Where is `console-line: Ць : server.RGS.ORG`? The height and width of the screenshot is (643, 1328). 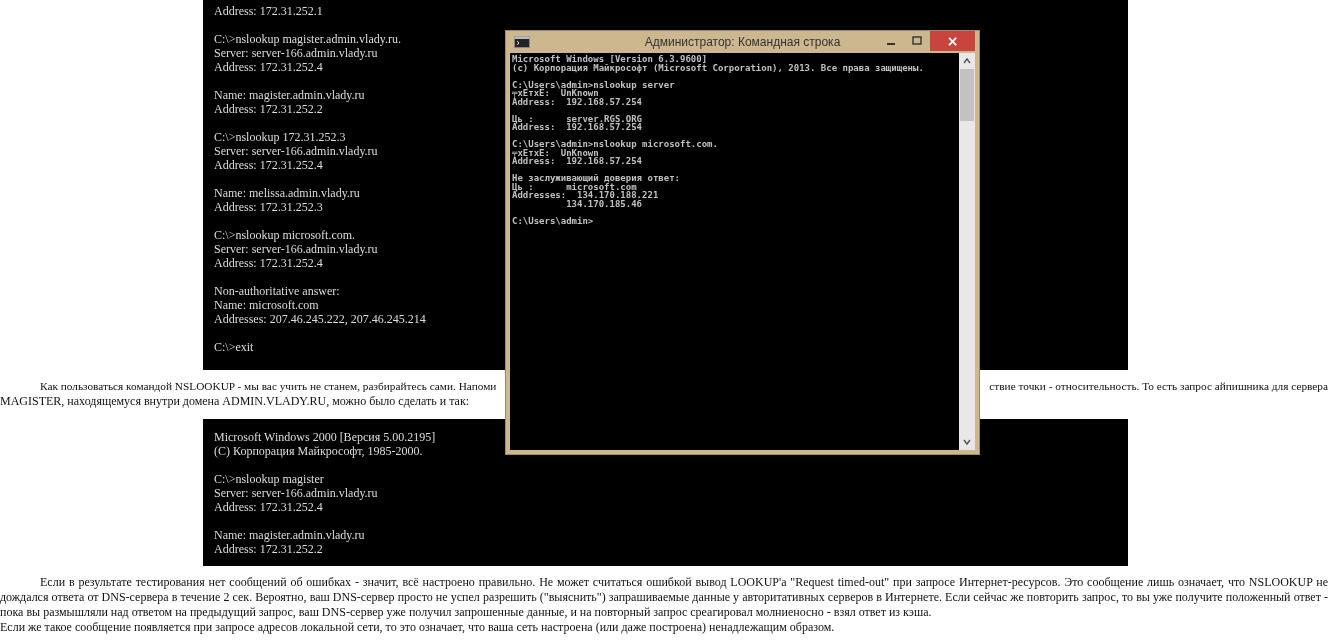
console-line: Ць : server.RGS.ORG is located at coordinates (577, 118).